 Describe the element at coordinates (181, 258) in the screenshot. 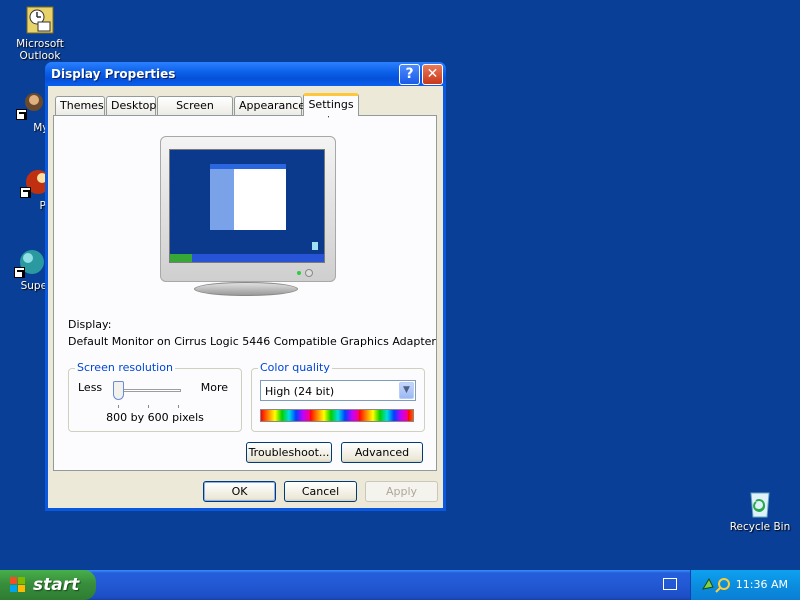

I see `preview-start-button` at that location.